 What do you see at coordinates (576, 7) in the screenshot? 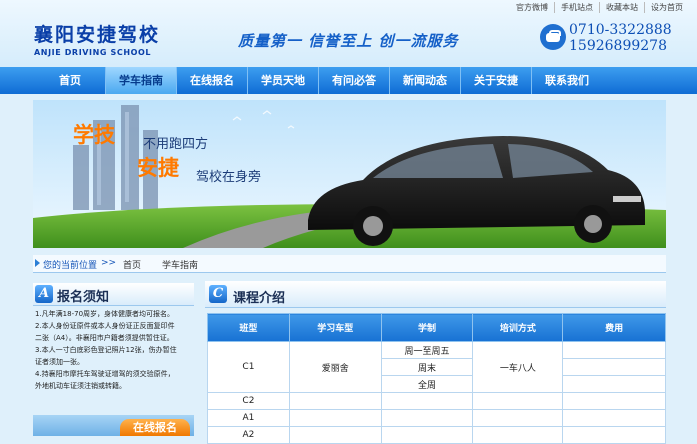
I see `mobile-site-link: 手机站点` at bounding box center [576, 7].